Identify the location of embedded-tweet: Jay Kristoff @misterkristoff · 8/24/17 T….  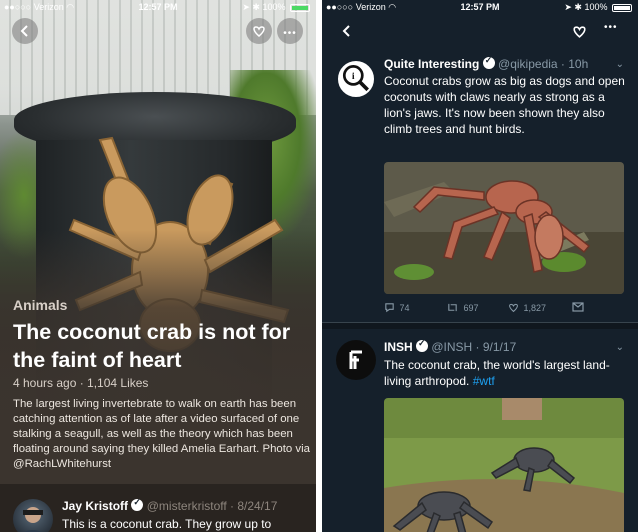
(158, 508).